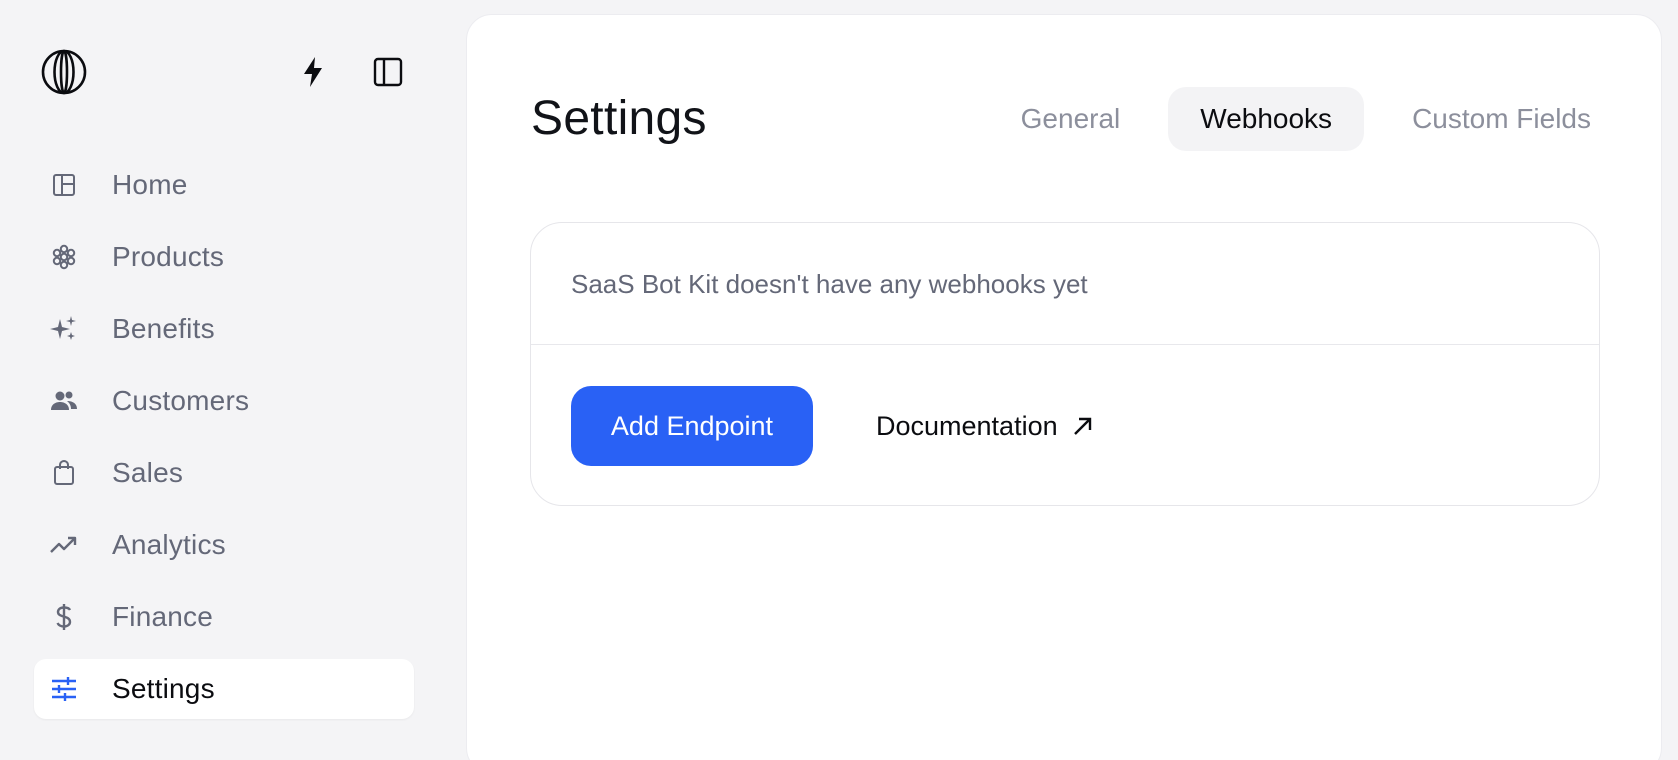 The image size is (1678, 760). Describe the element at coordinates (619, 118) in the screenshot. I see `page-title: Settings` at that location.